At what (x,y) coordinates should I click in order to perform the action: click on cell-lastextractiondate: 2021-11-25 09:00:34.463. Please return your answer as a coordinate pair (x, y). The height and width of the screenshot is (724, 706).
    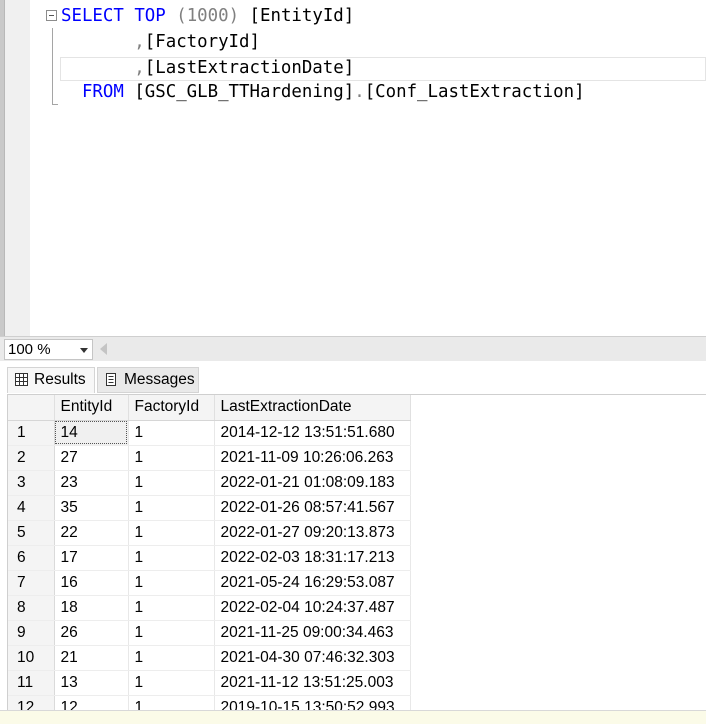
    Looking at the image, I should click on (312, 633).